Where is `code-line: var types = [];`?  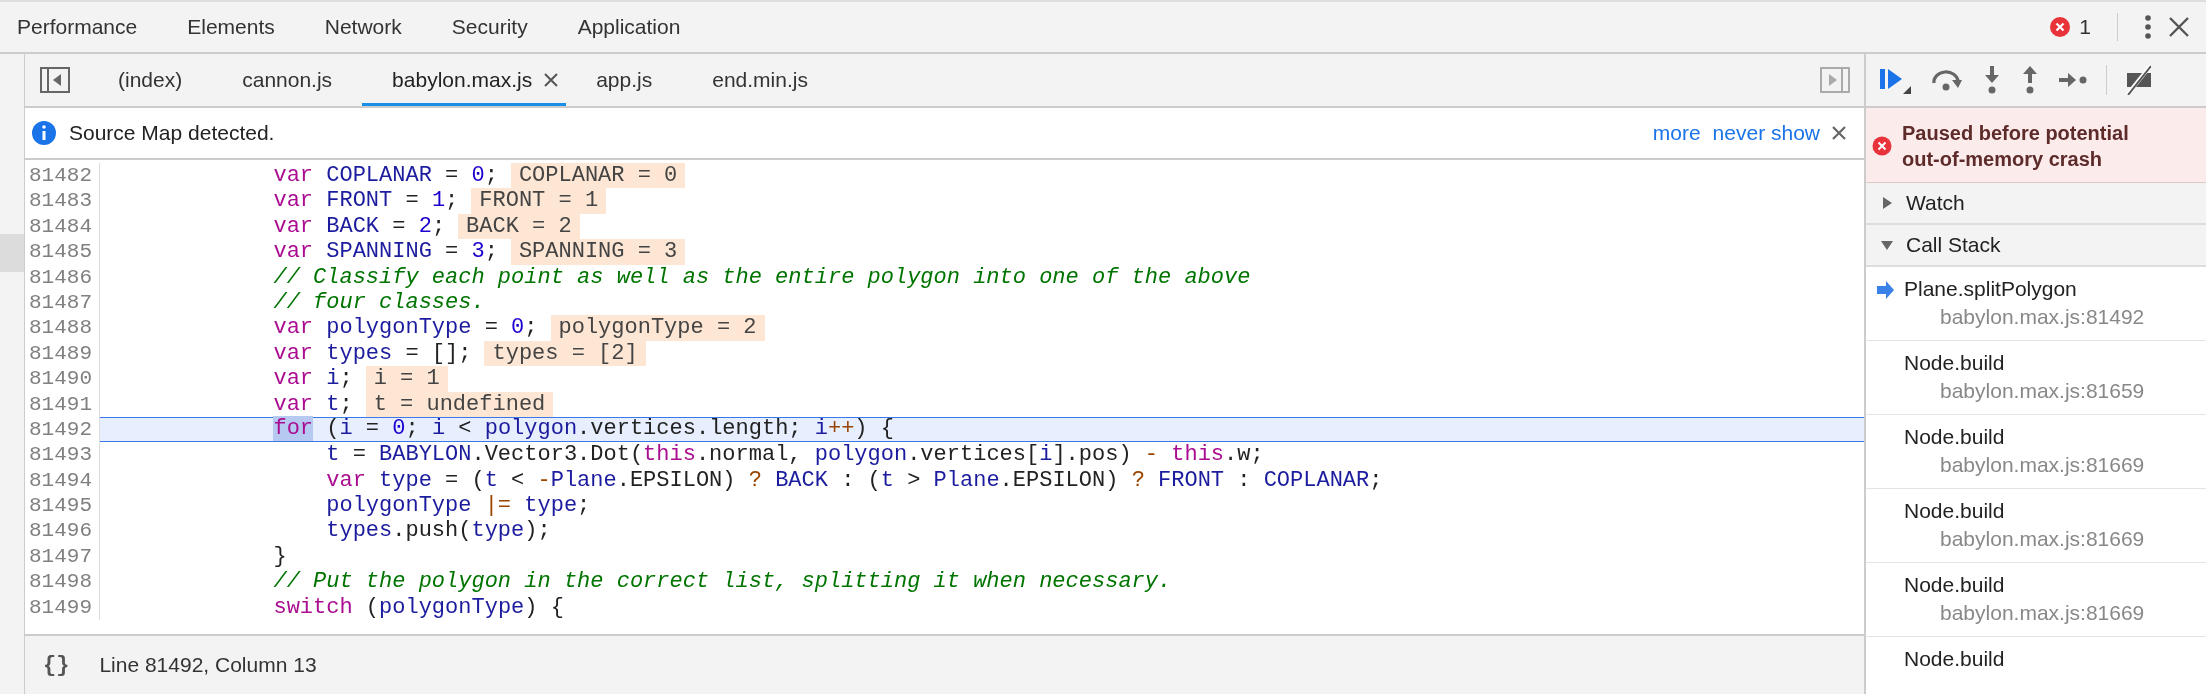 code-line: var types = []; is located at coordinates (372, 353).